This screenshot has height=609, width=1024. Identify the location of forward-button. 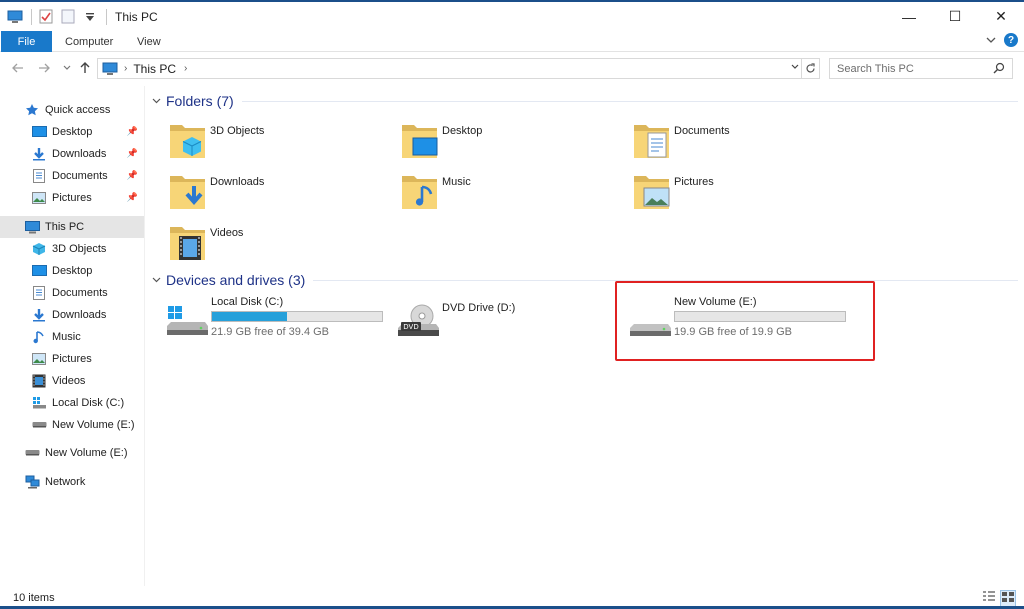
(44, 68).